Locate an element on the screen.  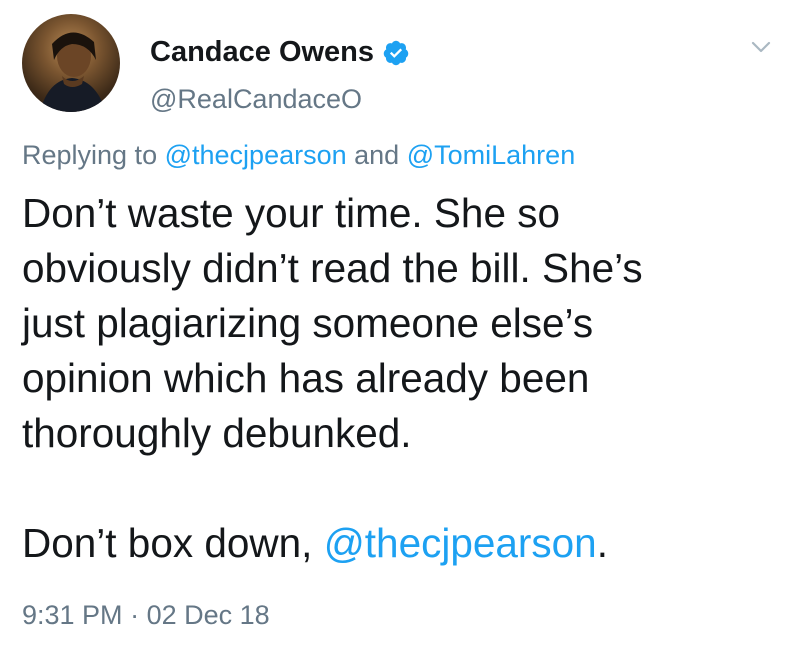
tweet-text-line: just plagiarizing someone else’s is located at coordinates (308, 323).